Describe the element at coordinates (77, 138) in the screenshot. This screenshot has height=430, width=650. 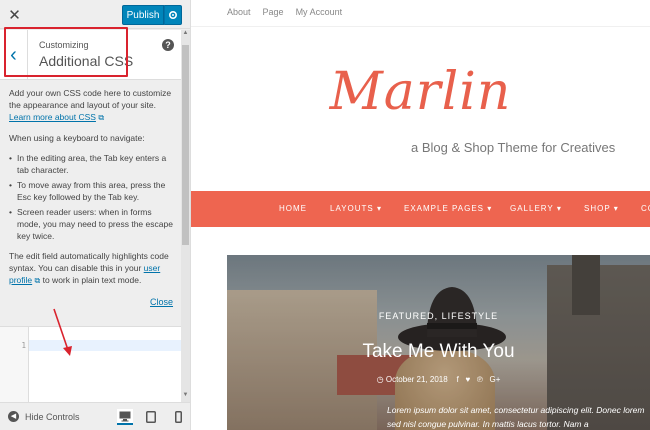
I see `keyboard-intro: When using a keyboard to navigate:` at that location.